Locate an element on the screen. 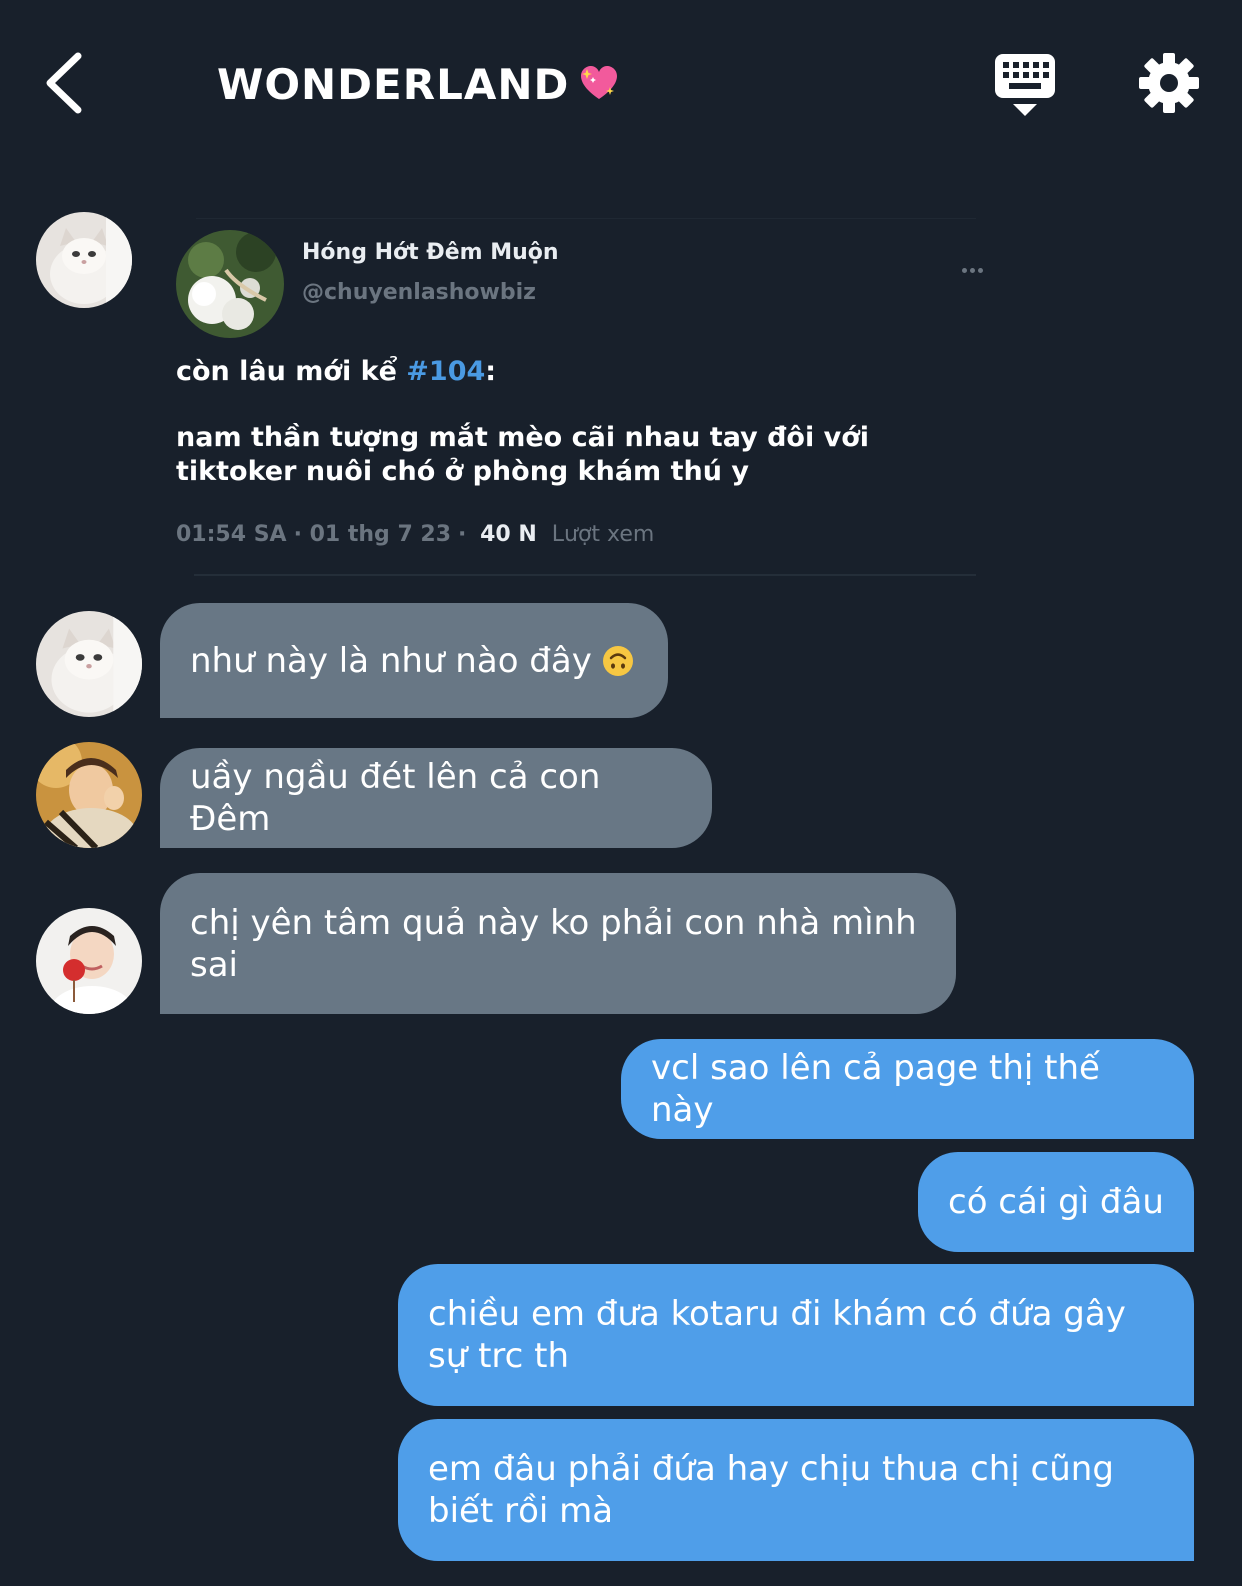 This screenshot has width=1242, height=1586. message-text: như này là như nào đây is located at coordinates (391, 660).